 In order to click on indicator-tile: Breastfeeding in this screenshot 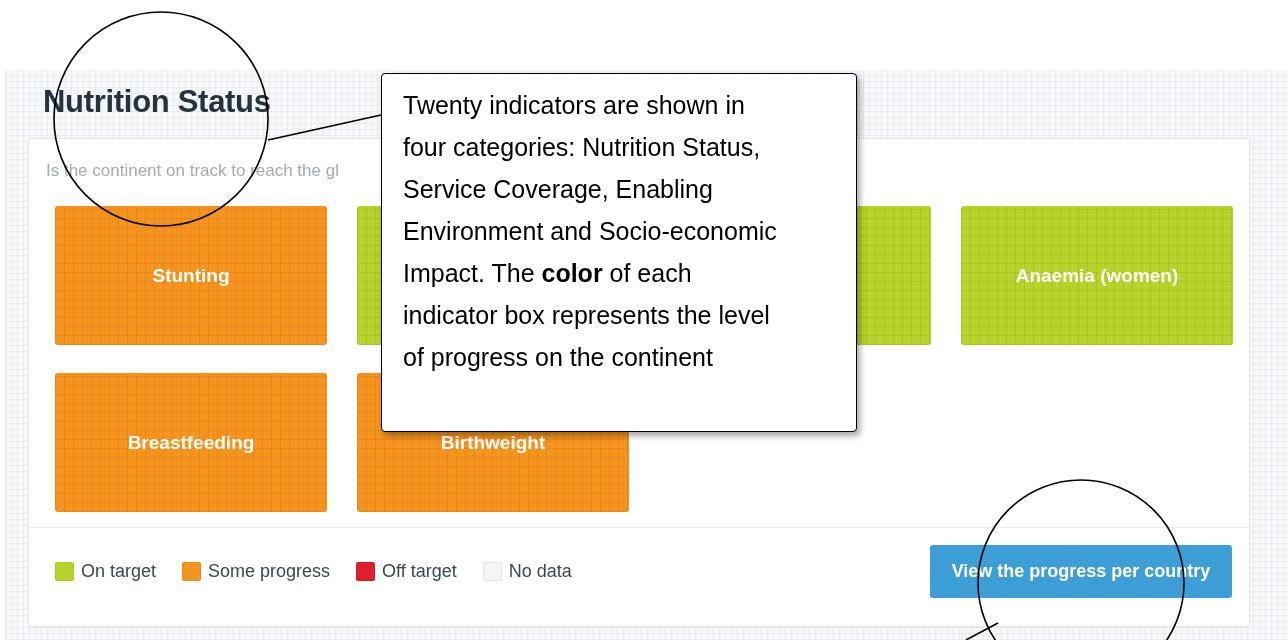, I will do `click(191, 442)`.